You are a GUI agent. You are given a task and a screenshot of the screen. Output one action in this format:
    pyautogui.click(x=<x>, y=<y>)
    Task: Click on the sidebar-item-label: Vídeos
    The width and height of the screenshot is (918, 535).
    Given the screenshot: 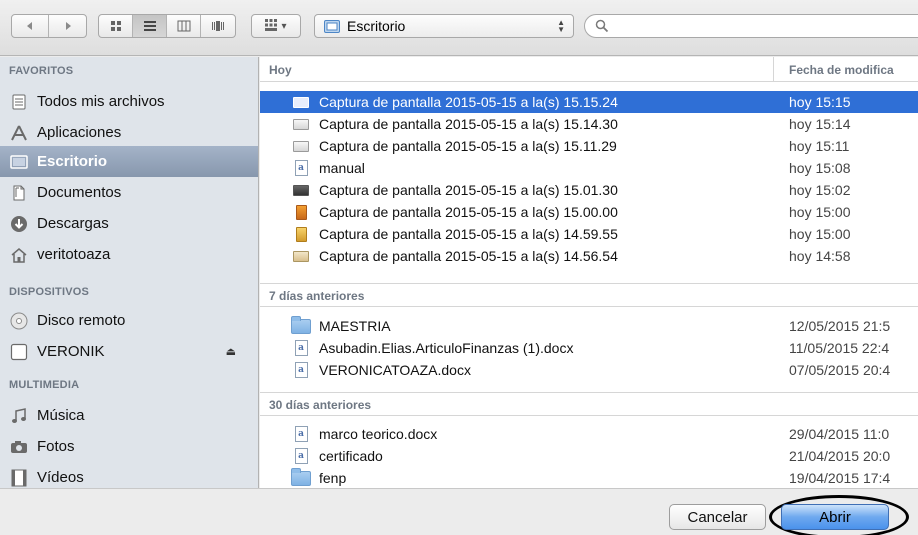 What is the action you would take?
    pyautogui.click(x=60, y=477)
    